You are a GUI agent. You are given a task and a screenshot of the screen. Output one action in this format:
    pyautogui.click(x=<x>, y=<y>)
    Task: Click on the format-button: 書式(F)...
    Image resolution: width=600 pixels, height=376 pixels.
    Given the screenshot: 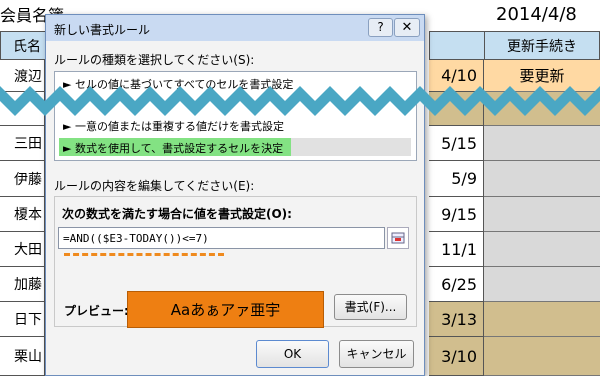 What is the action you would take?
    pyautogui.click(x=370, y=307)
    